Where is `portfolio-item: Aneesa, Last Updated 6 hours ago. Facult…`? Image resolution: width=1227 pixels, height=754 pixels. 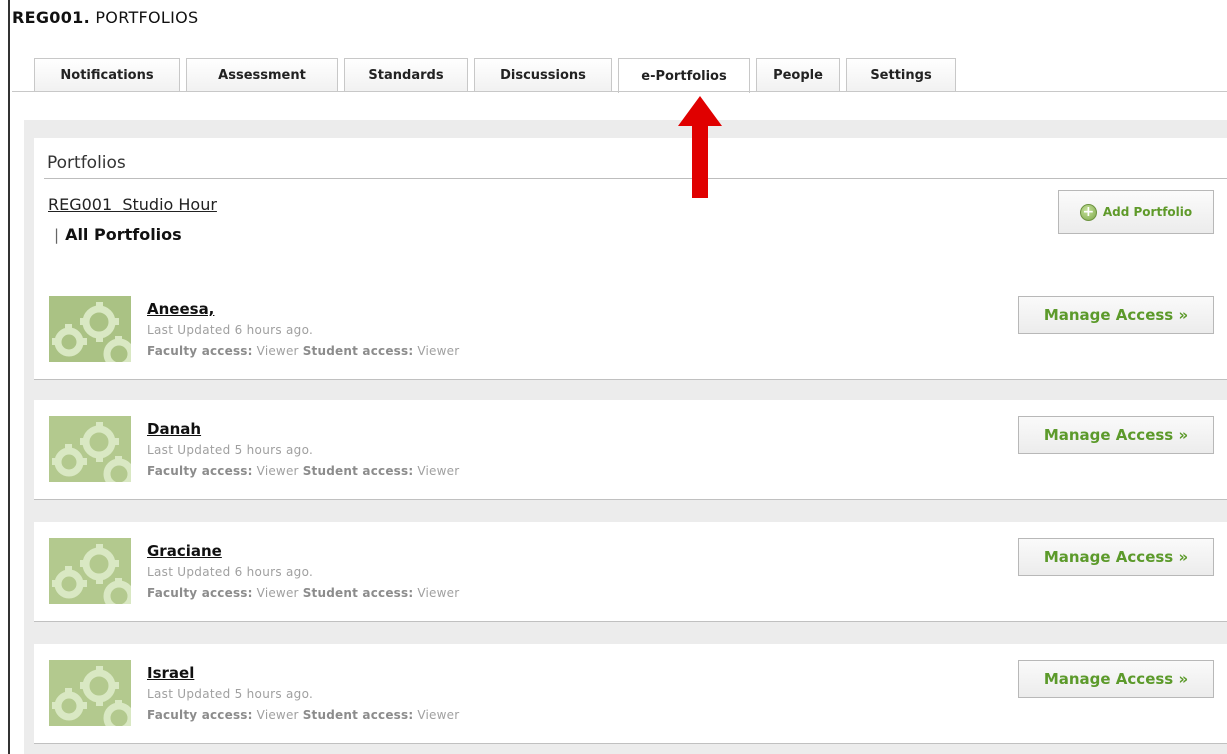
portfolio-item: Aneesa, Last Updated 6 hours ago. Facult… is located at coordinates (630, 330).